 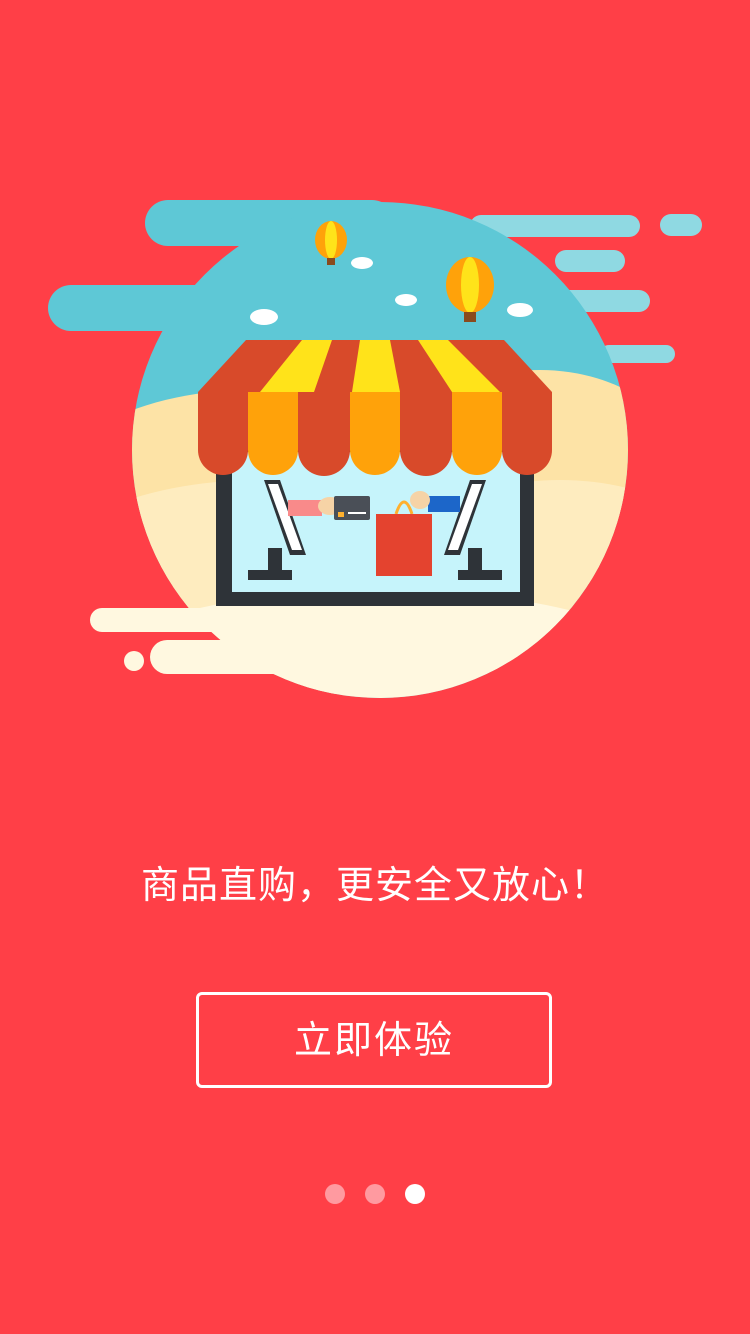 I want to click on awning, so click(x=375, y=408).